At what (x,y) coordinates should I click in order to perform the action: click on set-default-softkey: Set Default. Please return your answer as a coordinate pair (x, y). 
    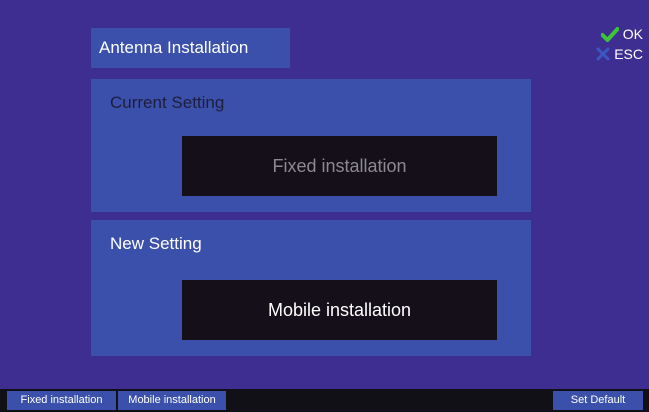
    Looking at the image, I should click on (598, 400).